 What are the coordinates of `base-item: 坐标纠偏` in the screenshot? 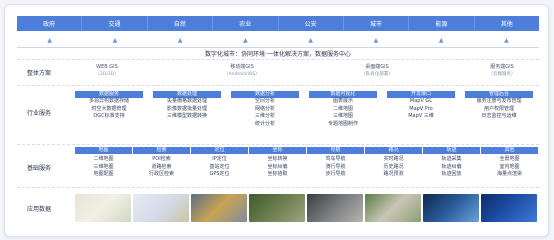 It's located at (277, 166).